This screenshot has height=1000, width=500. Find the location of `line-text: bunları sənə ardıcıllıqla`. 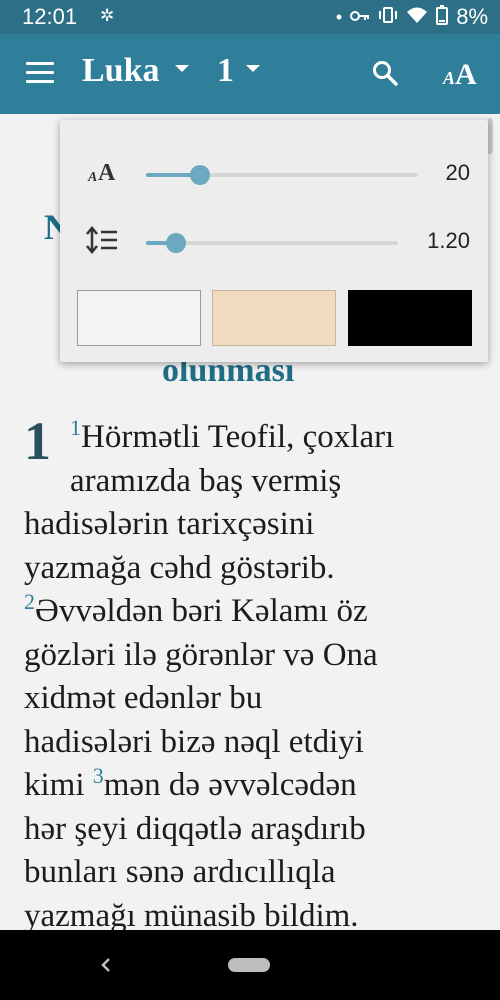

line-text: bunları sənə ardıcıllıqla is located at coordinates (180, 872).